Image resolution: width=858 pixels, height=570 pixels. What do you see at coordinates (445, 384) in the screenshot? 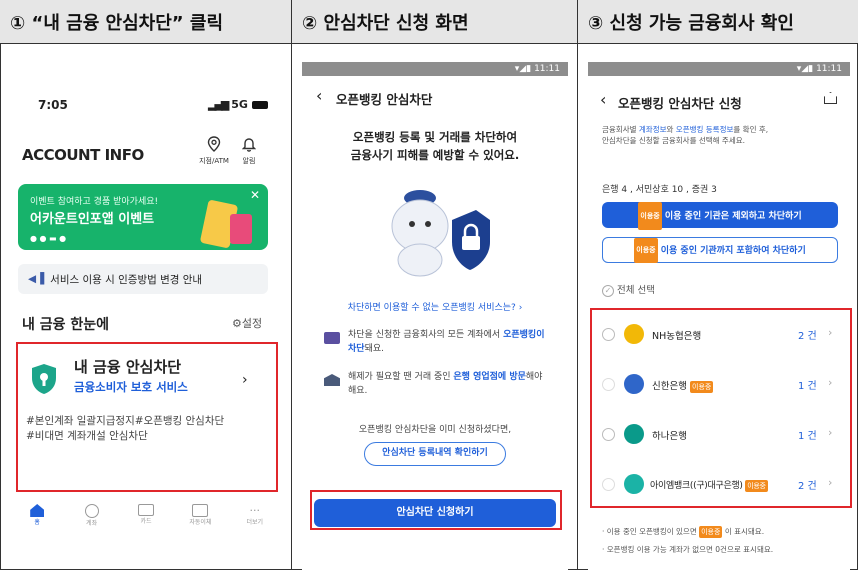
I see `info-line-2: 해제가 필요할 땐 거래 중인 은행 영업점에 방문해야 해요.` at bounding box center [445, 384].